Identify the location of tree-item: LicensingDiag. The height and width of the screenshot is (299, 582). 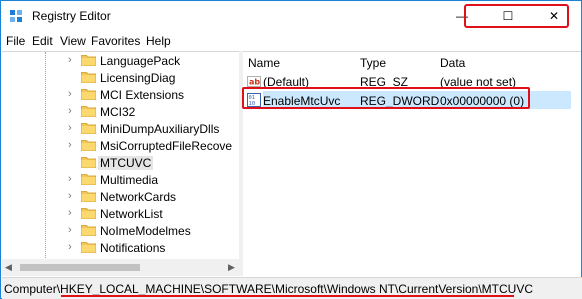
(120, 77).